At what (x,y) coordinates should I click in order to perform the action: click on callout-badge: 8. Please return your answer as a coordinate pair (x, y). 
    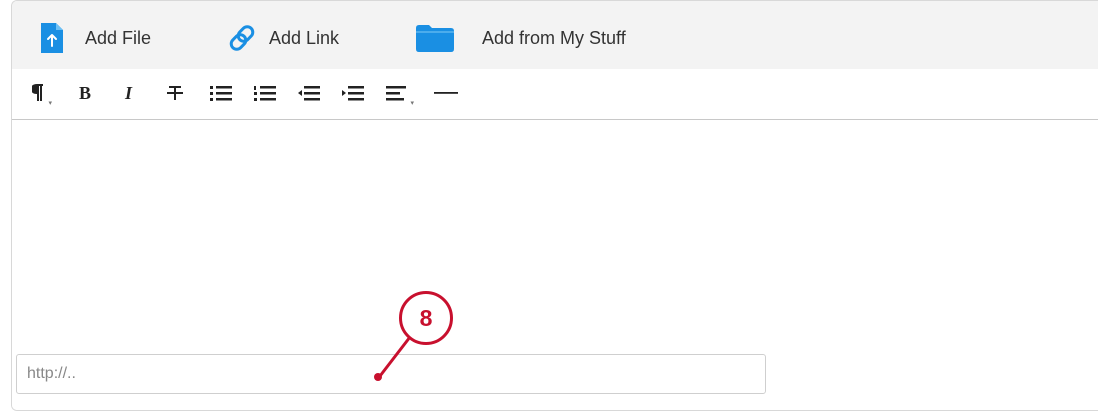
    Looking at the image, I should click on (426, 318).